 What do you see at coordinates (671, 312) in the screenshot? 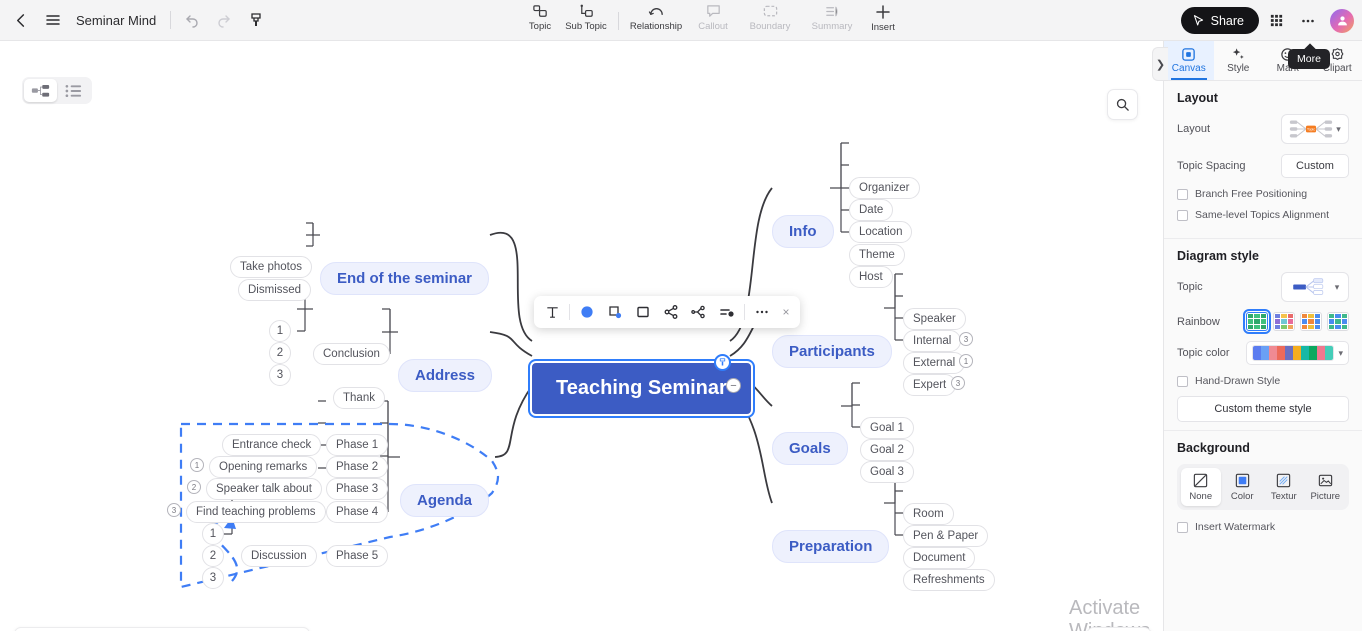
I see `branch-icon` at bounding box center [671, 312].